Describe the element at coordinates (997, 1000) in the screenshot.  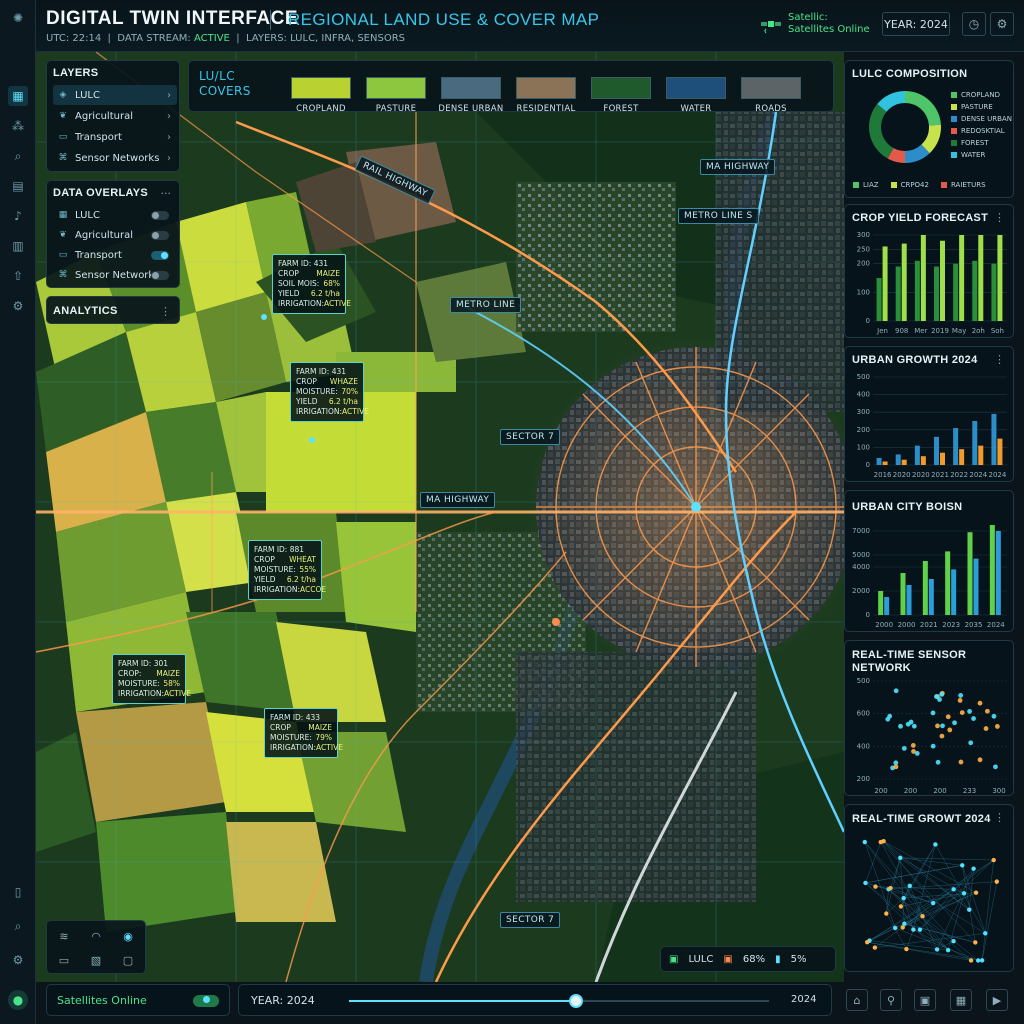
I see `play-button: ▶` at that location.